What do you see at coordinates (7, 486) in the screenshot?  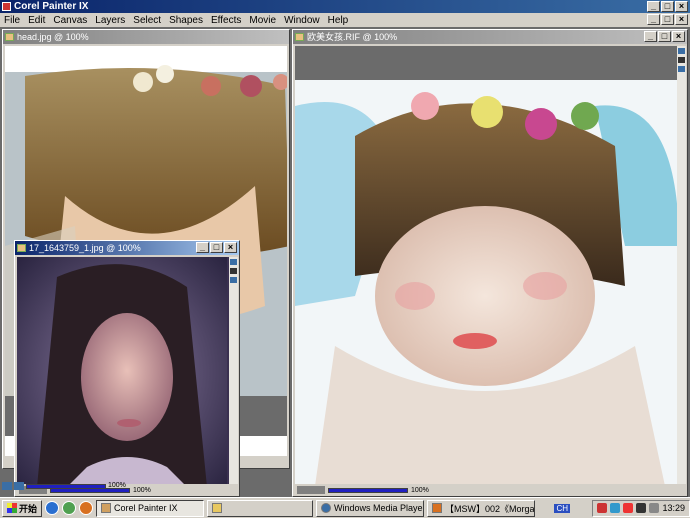 I see `navigator-icon` at bounding box center [7, 486].